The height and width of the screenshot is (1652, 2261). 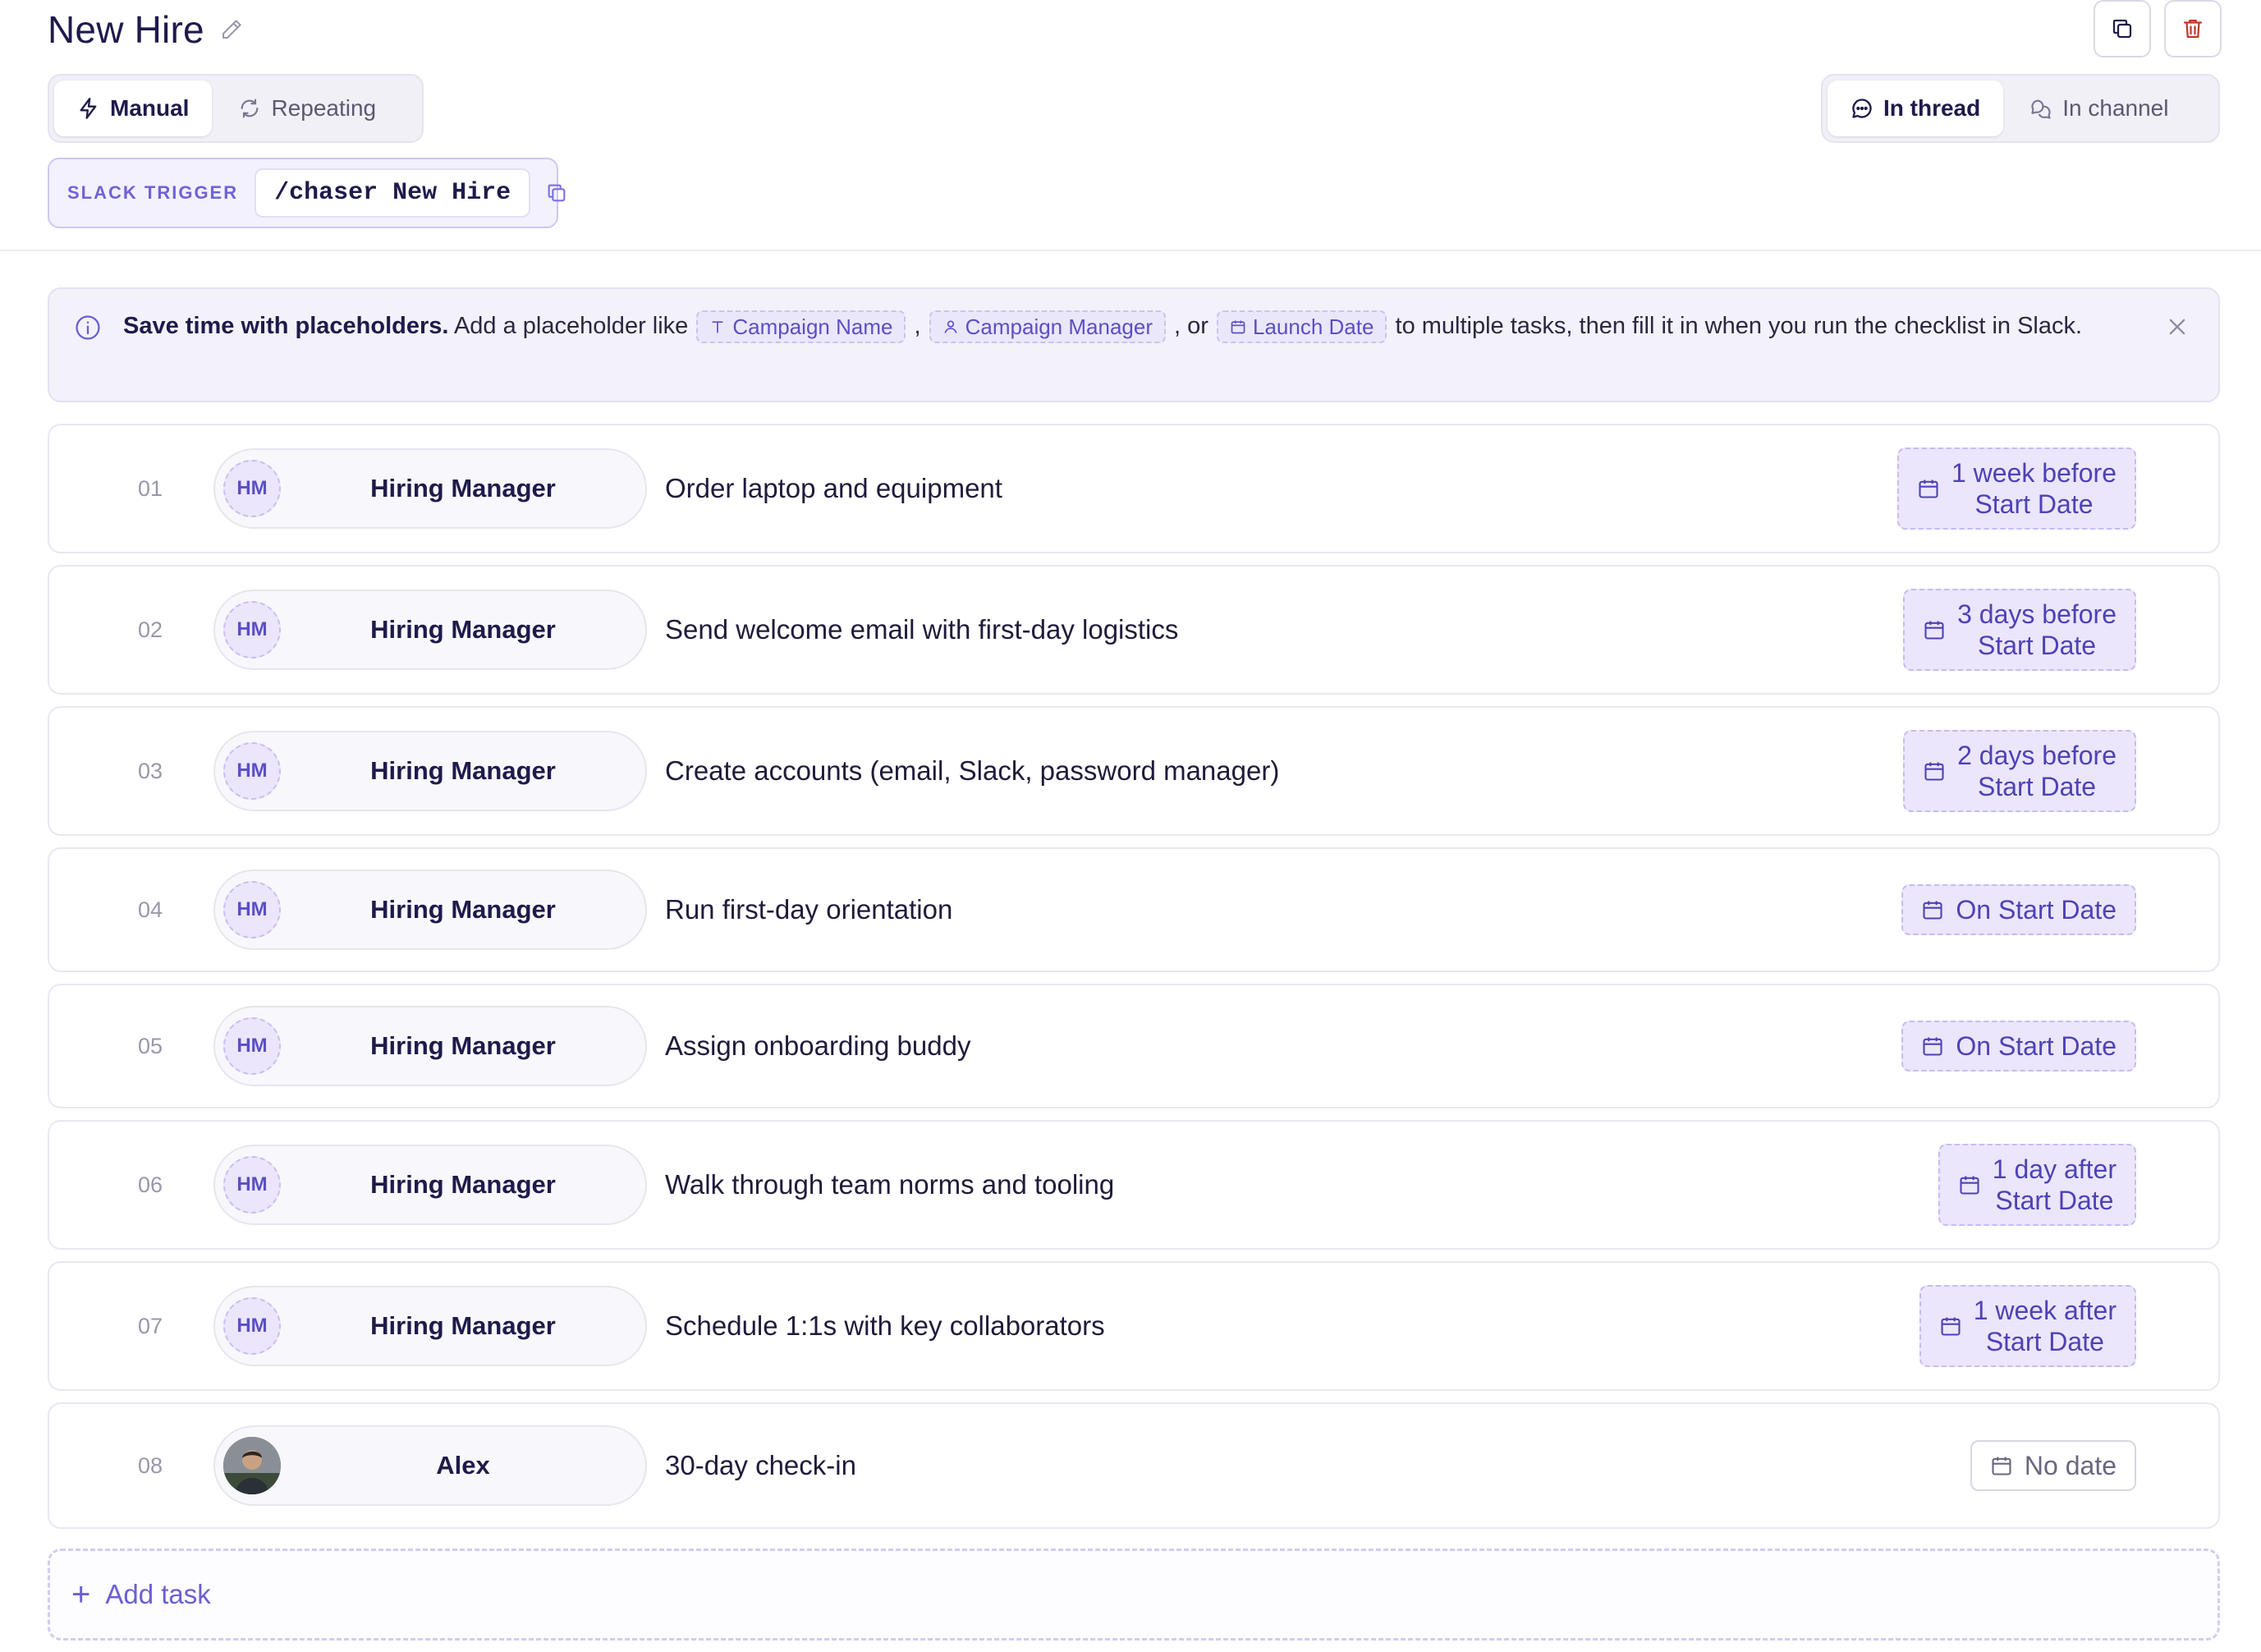 I want to click on close-icon, so click(x=2177, y=327).